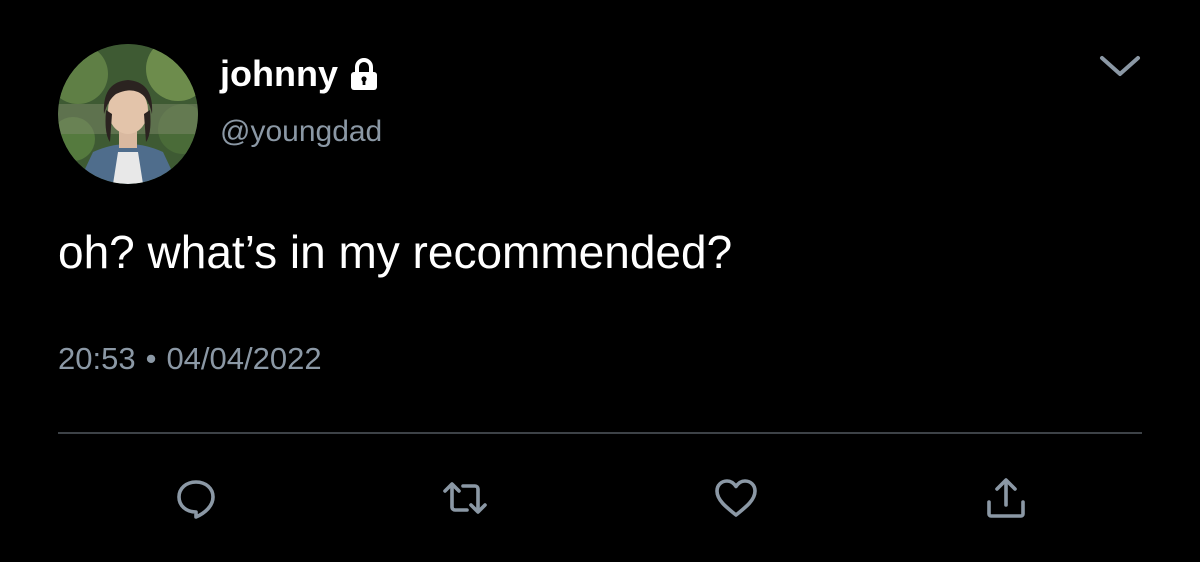  Describe the element at coordinates (600, 433) in the screenshot. I see `divider` at that location.